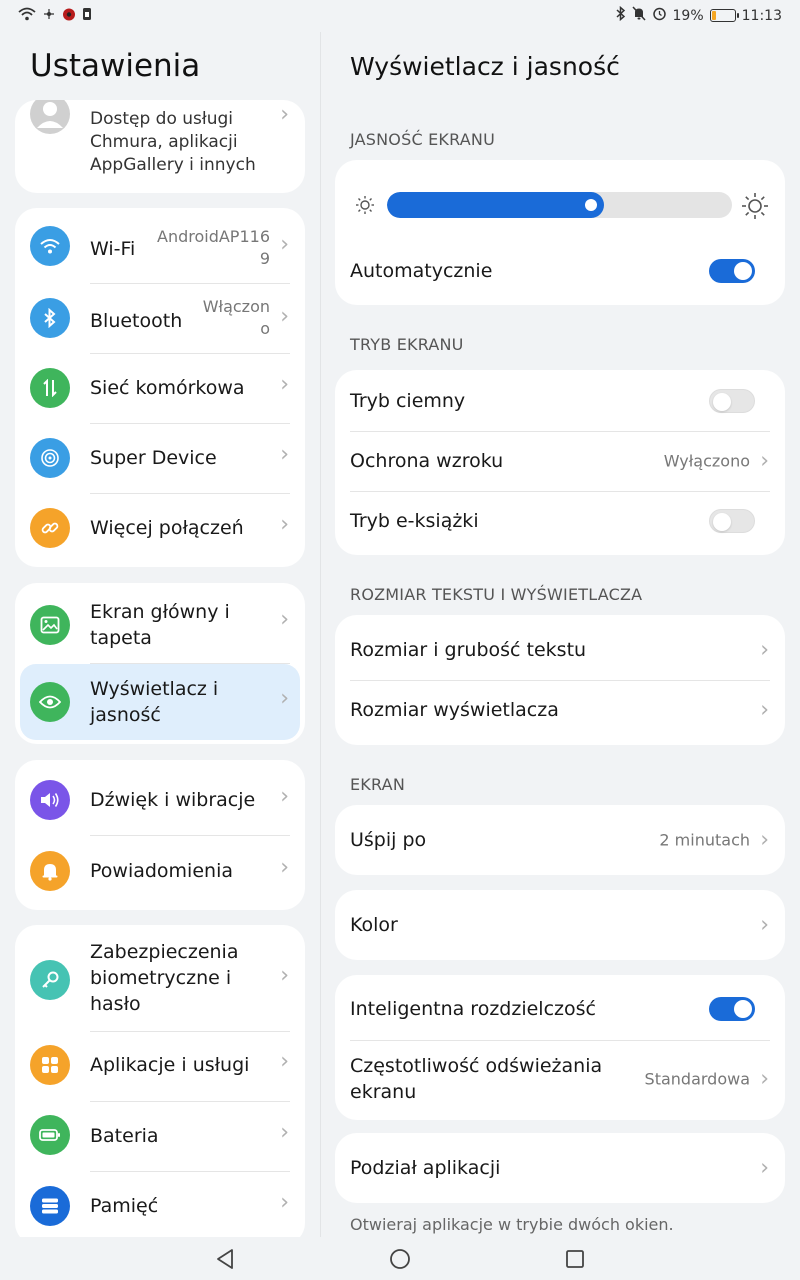 Image resolution: width=800 pixels, height=1280 pixels. I want to click on sidebar-item-mobile-network: Sieć komórkowa ›, so click(160, 388).